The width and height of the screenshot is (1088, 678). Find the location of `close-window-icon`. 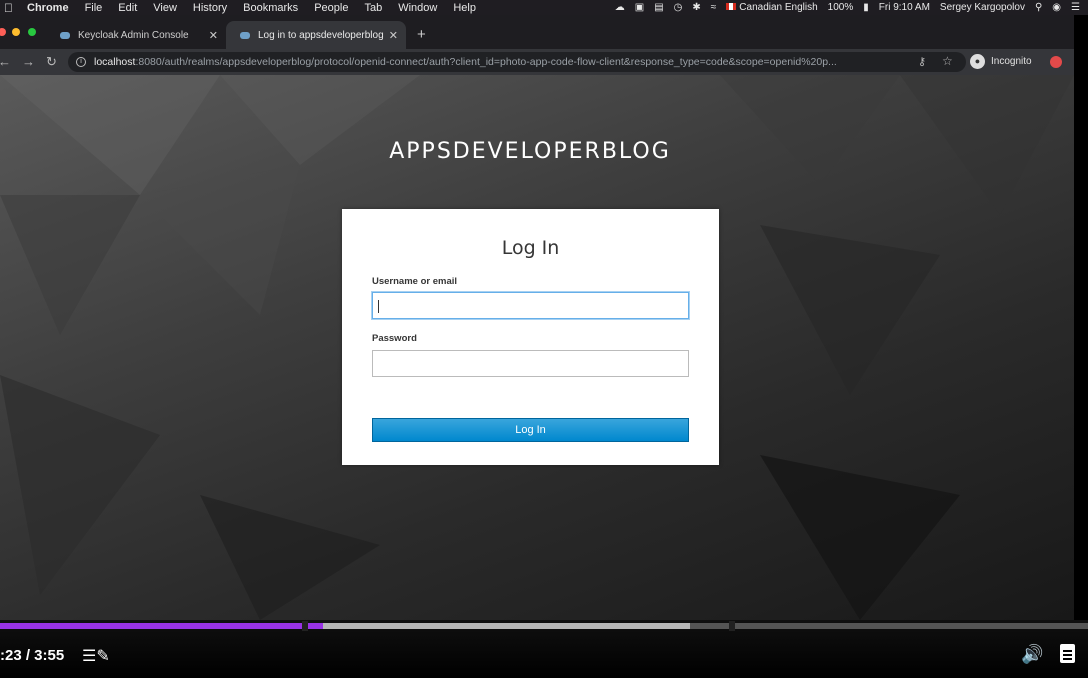

close-window-icon is located at coordinates (3, 32).